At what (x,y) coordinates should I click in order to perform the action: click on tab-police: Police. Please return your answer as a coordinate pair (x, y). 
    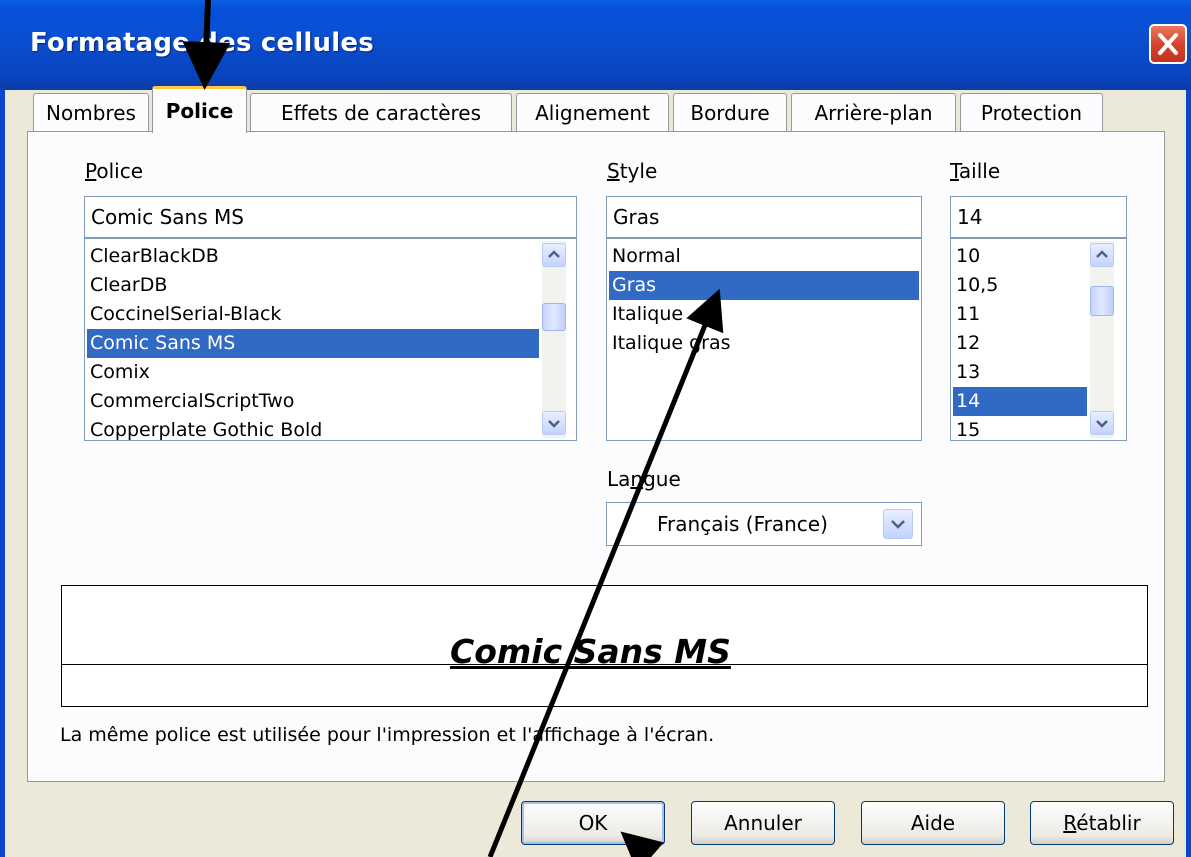
    Looking at the image, I should click on (199, 109).